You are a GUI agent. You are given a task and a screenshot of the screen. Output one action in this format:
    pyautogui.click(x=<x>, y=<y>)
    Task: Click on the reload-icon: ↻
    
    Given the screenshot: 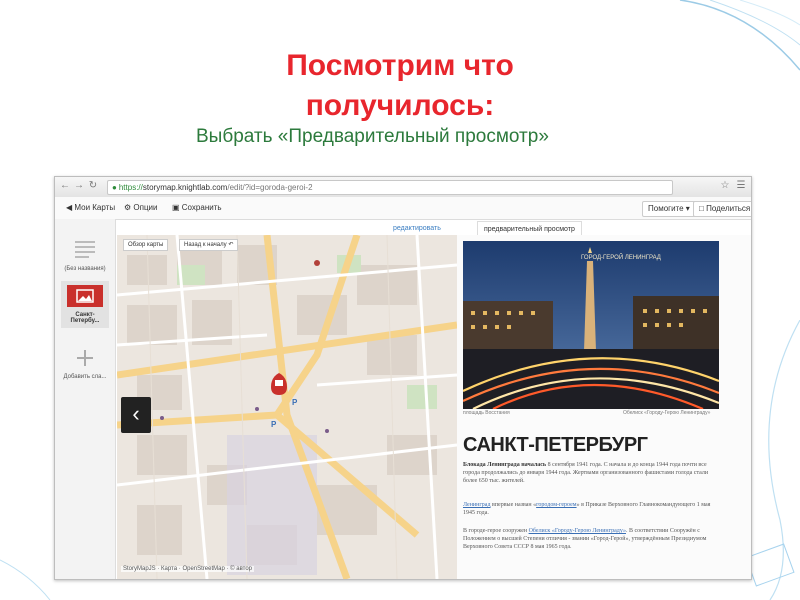 What is the action you would take?
    pyautogui.click(x=93, y=186)
    